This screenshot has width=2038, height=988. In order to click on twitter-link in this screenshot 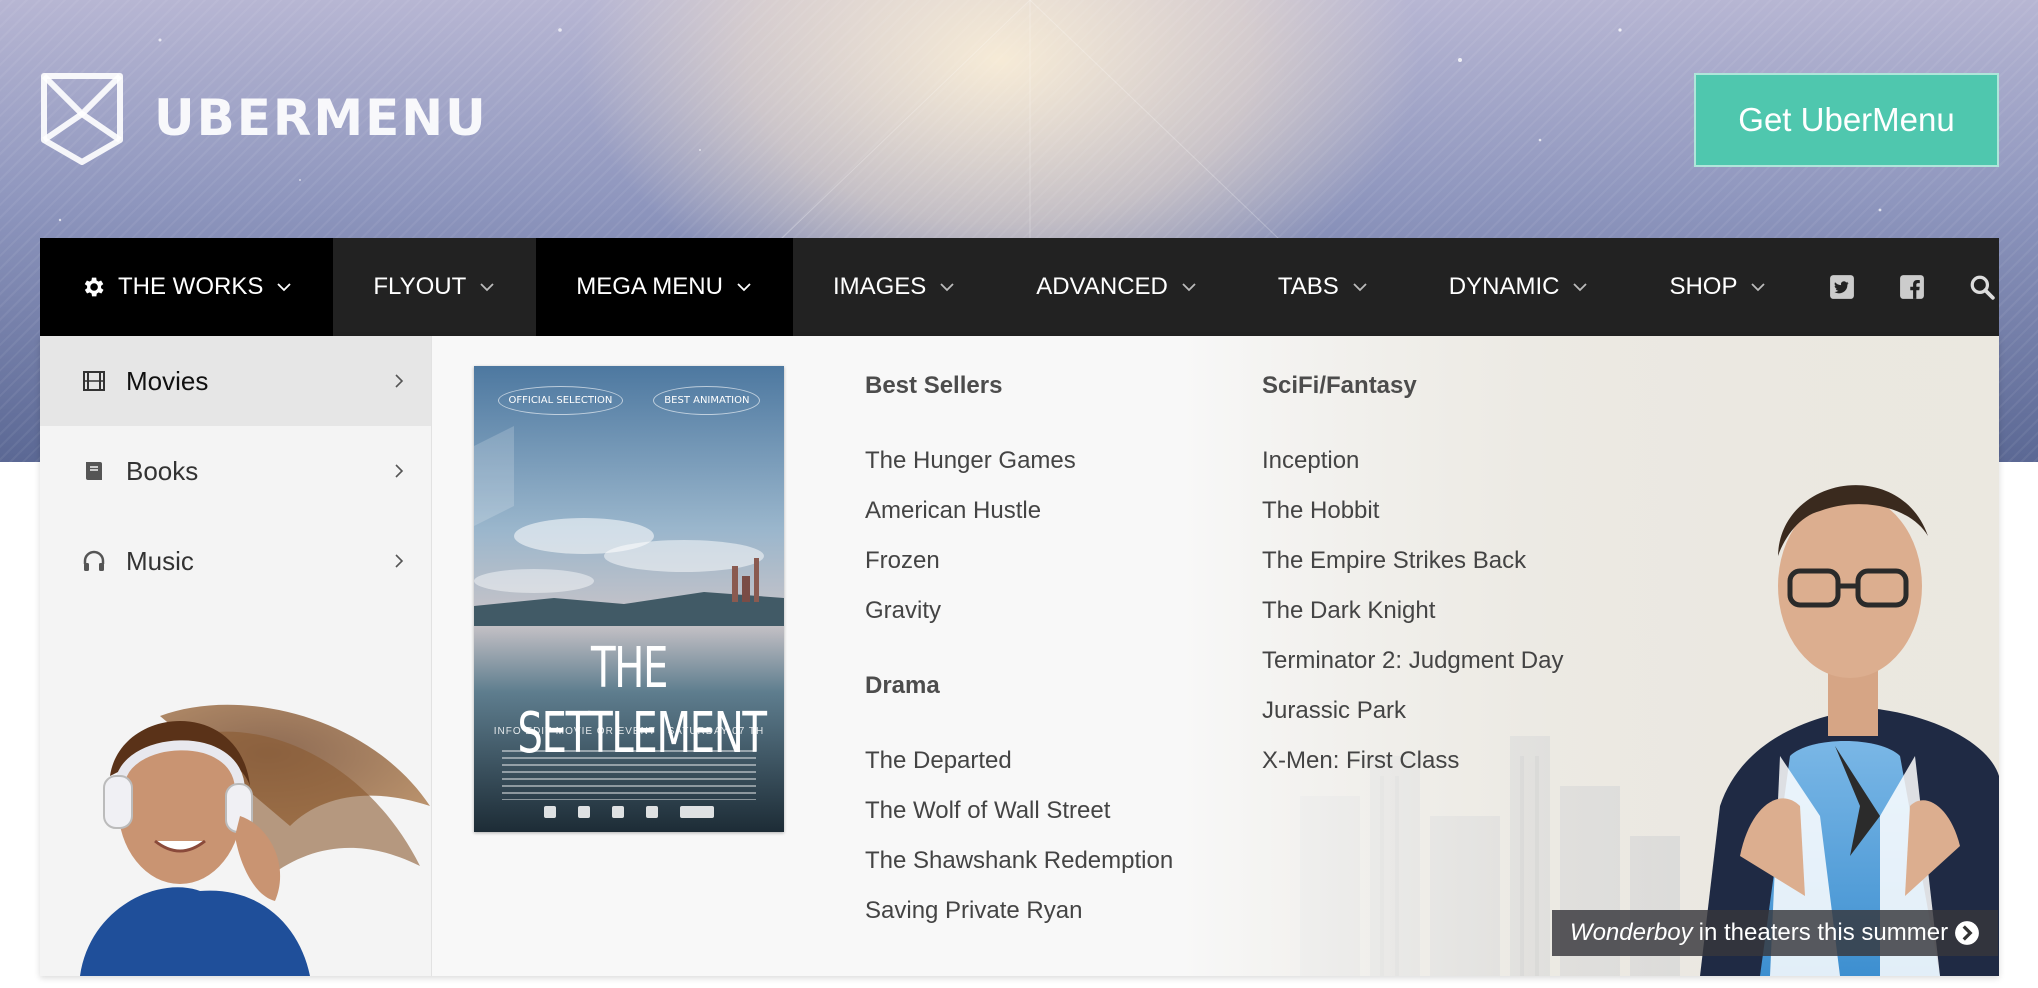, I will do `click(1842, 287)`.